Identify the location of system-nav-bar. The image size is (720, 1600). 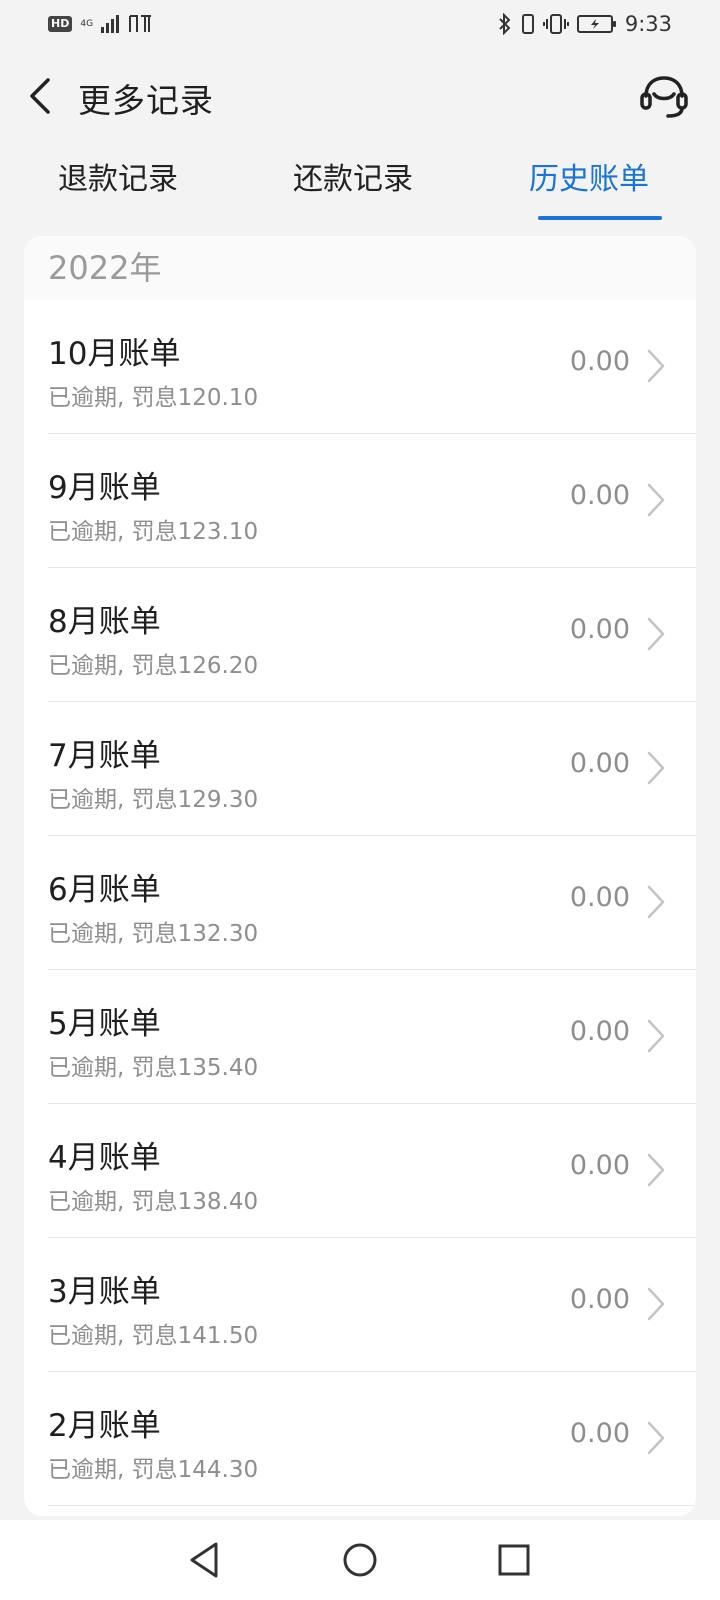
(360, 1560).